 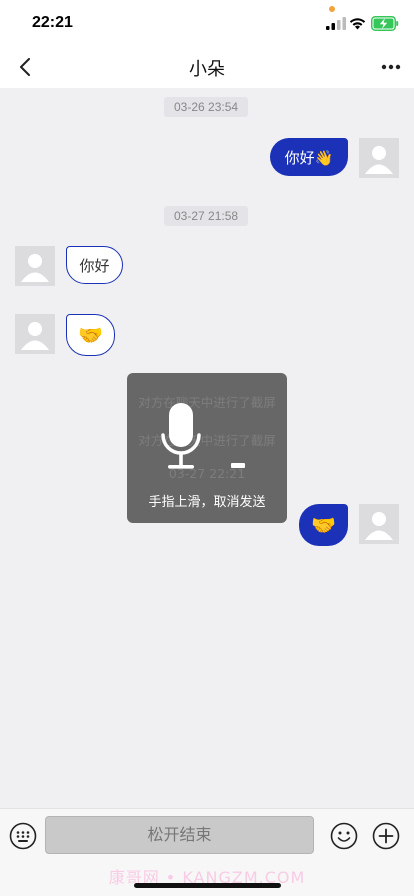 I want to click on keyboard-toggle-button, so click(x=23, y=836).